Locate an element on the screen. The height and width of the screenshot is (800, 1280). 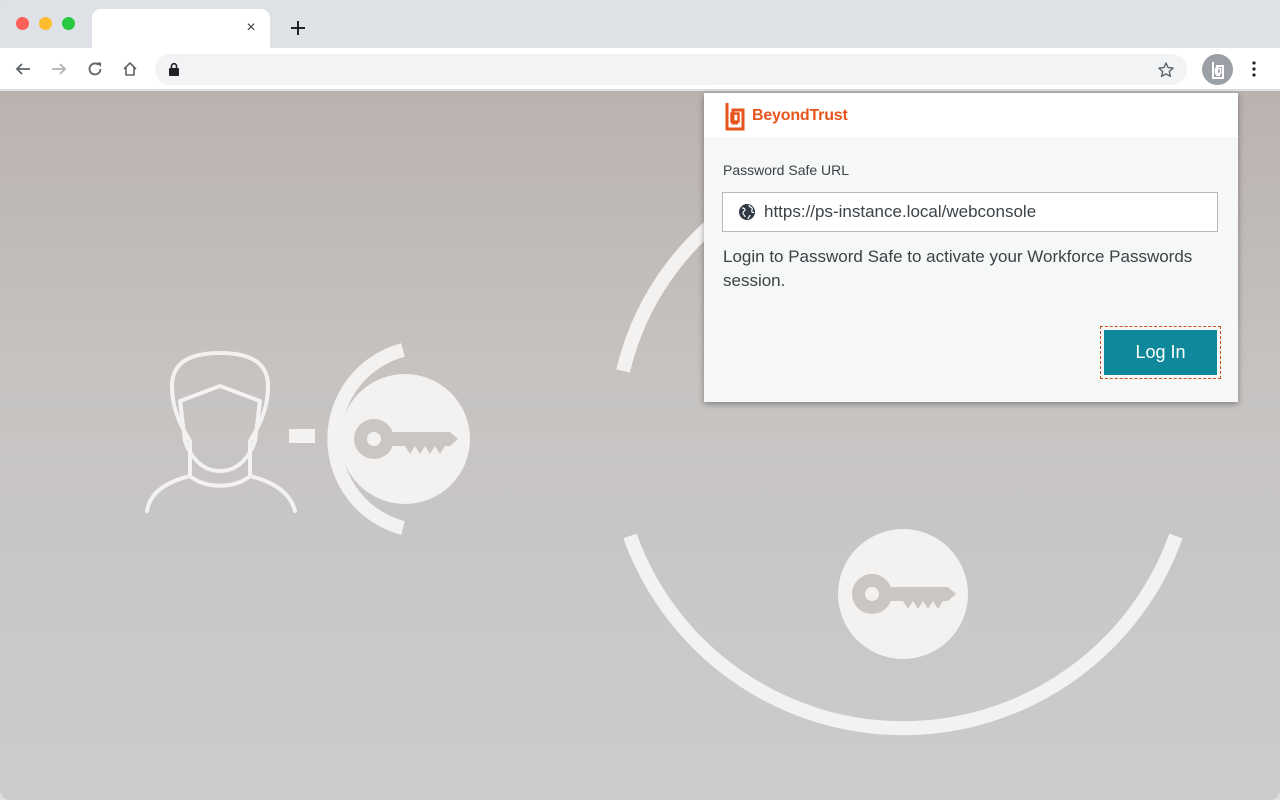
beyondtrust-extension-icon is located at coordinates (1218, 70).